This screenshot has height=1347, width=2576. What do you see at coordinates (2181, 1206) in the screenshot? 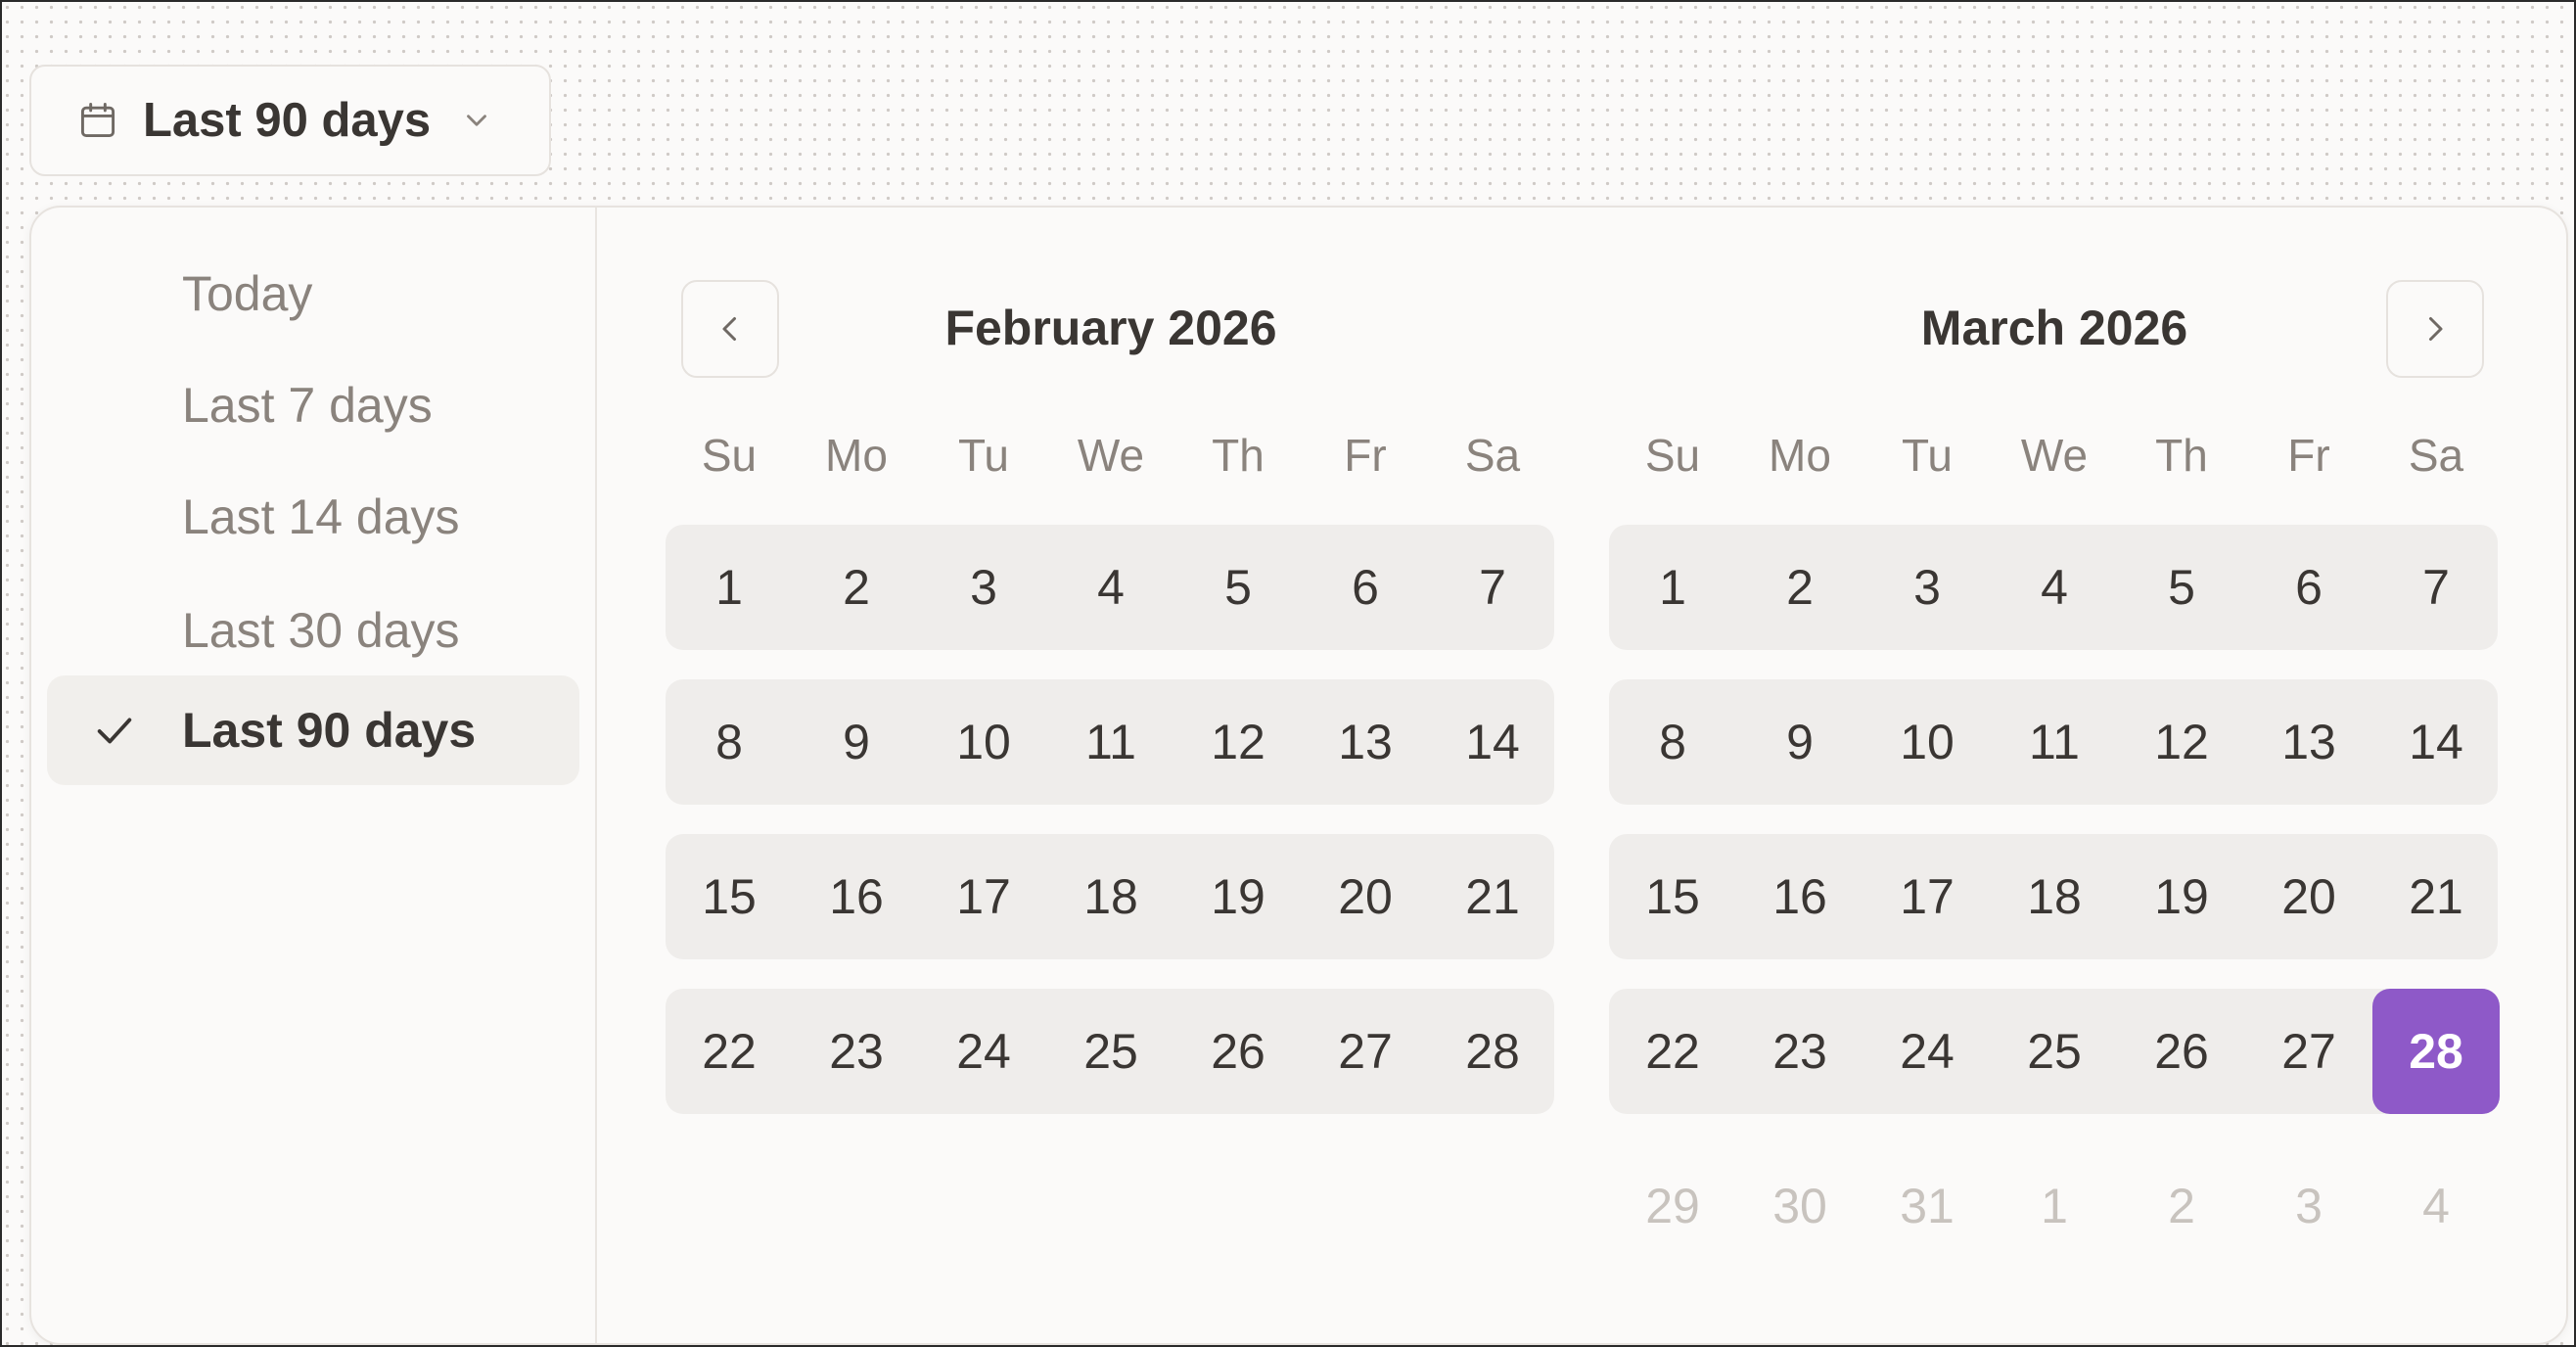
I see `day-cell-outside-month: 2` at bounding box center [2181, 1206].